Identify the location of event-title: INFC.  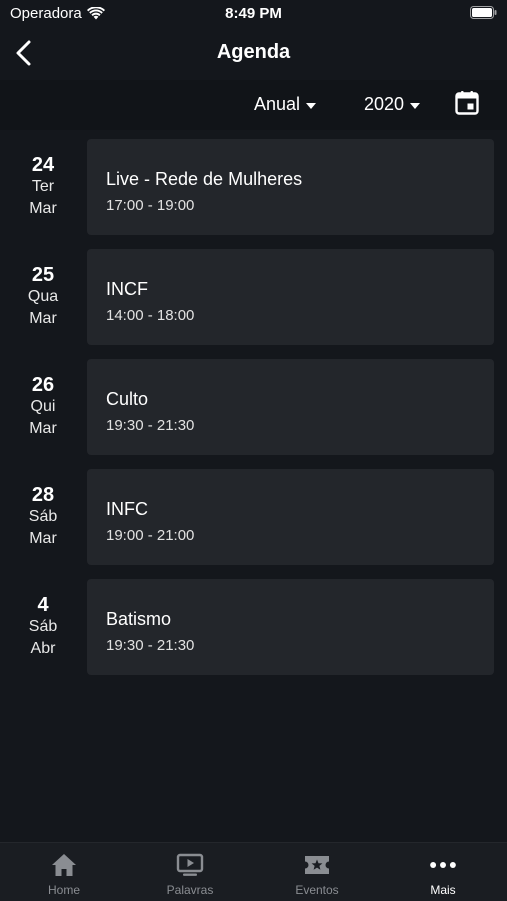
(127, 509).